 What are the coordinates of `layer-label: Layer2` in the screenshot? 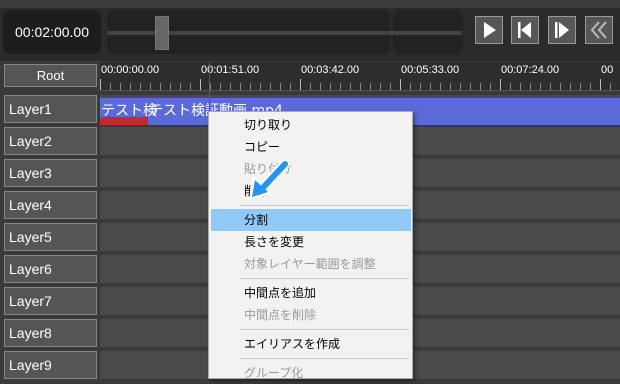 It's located at (50, 141).